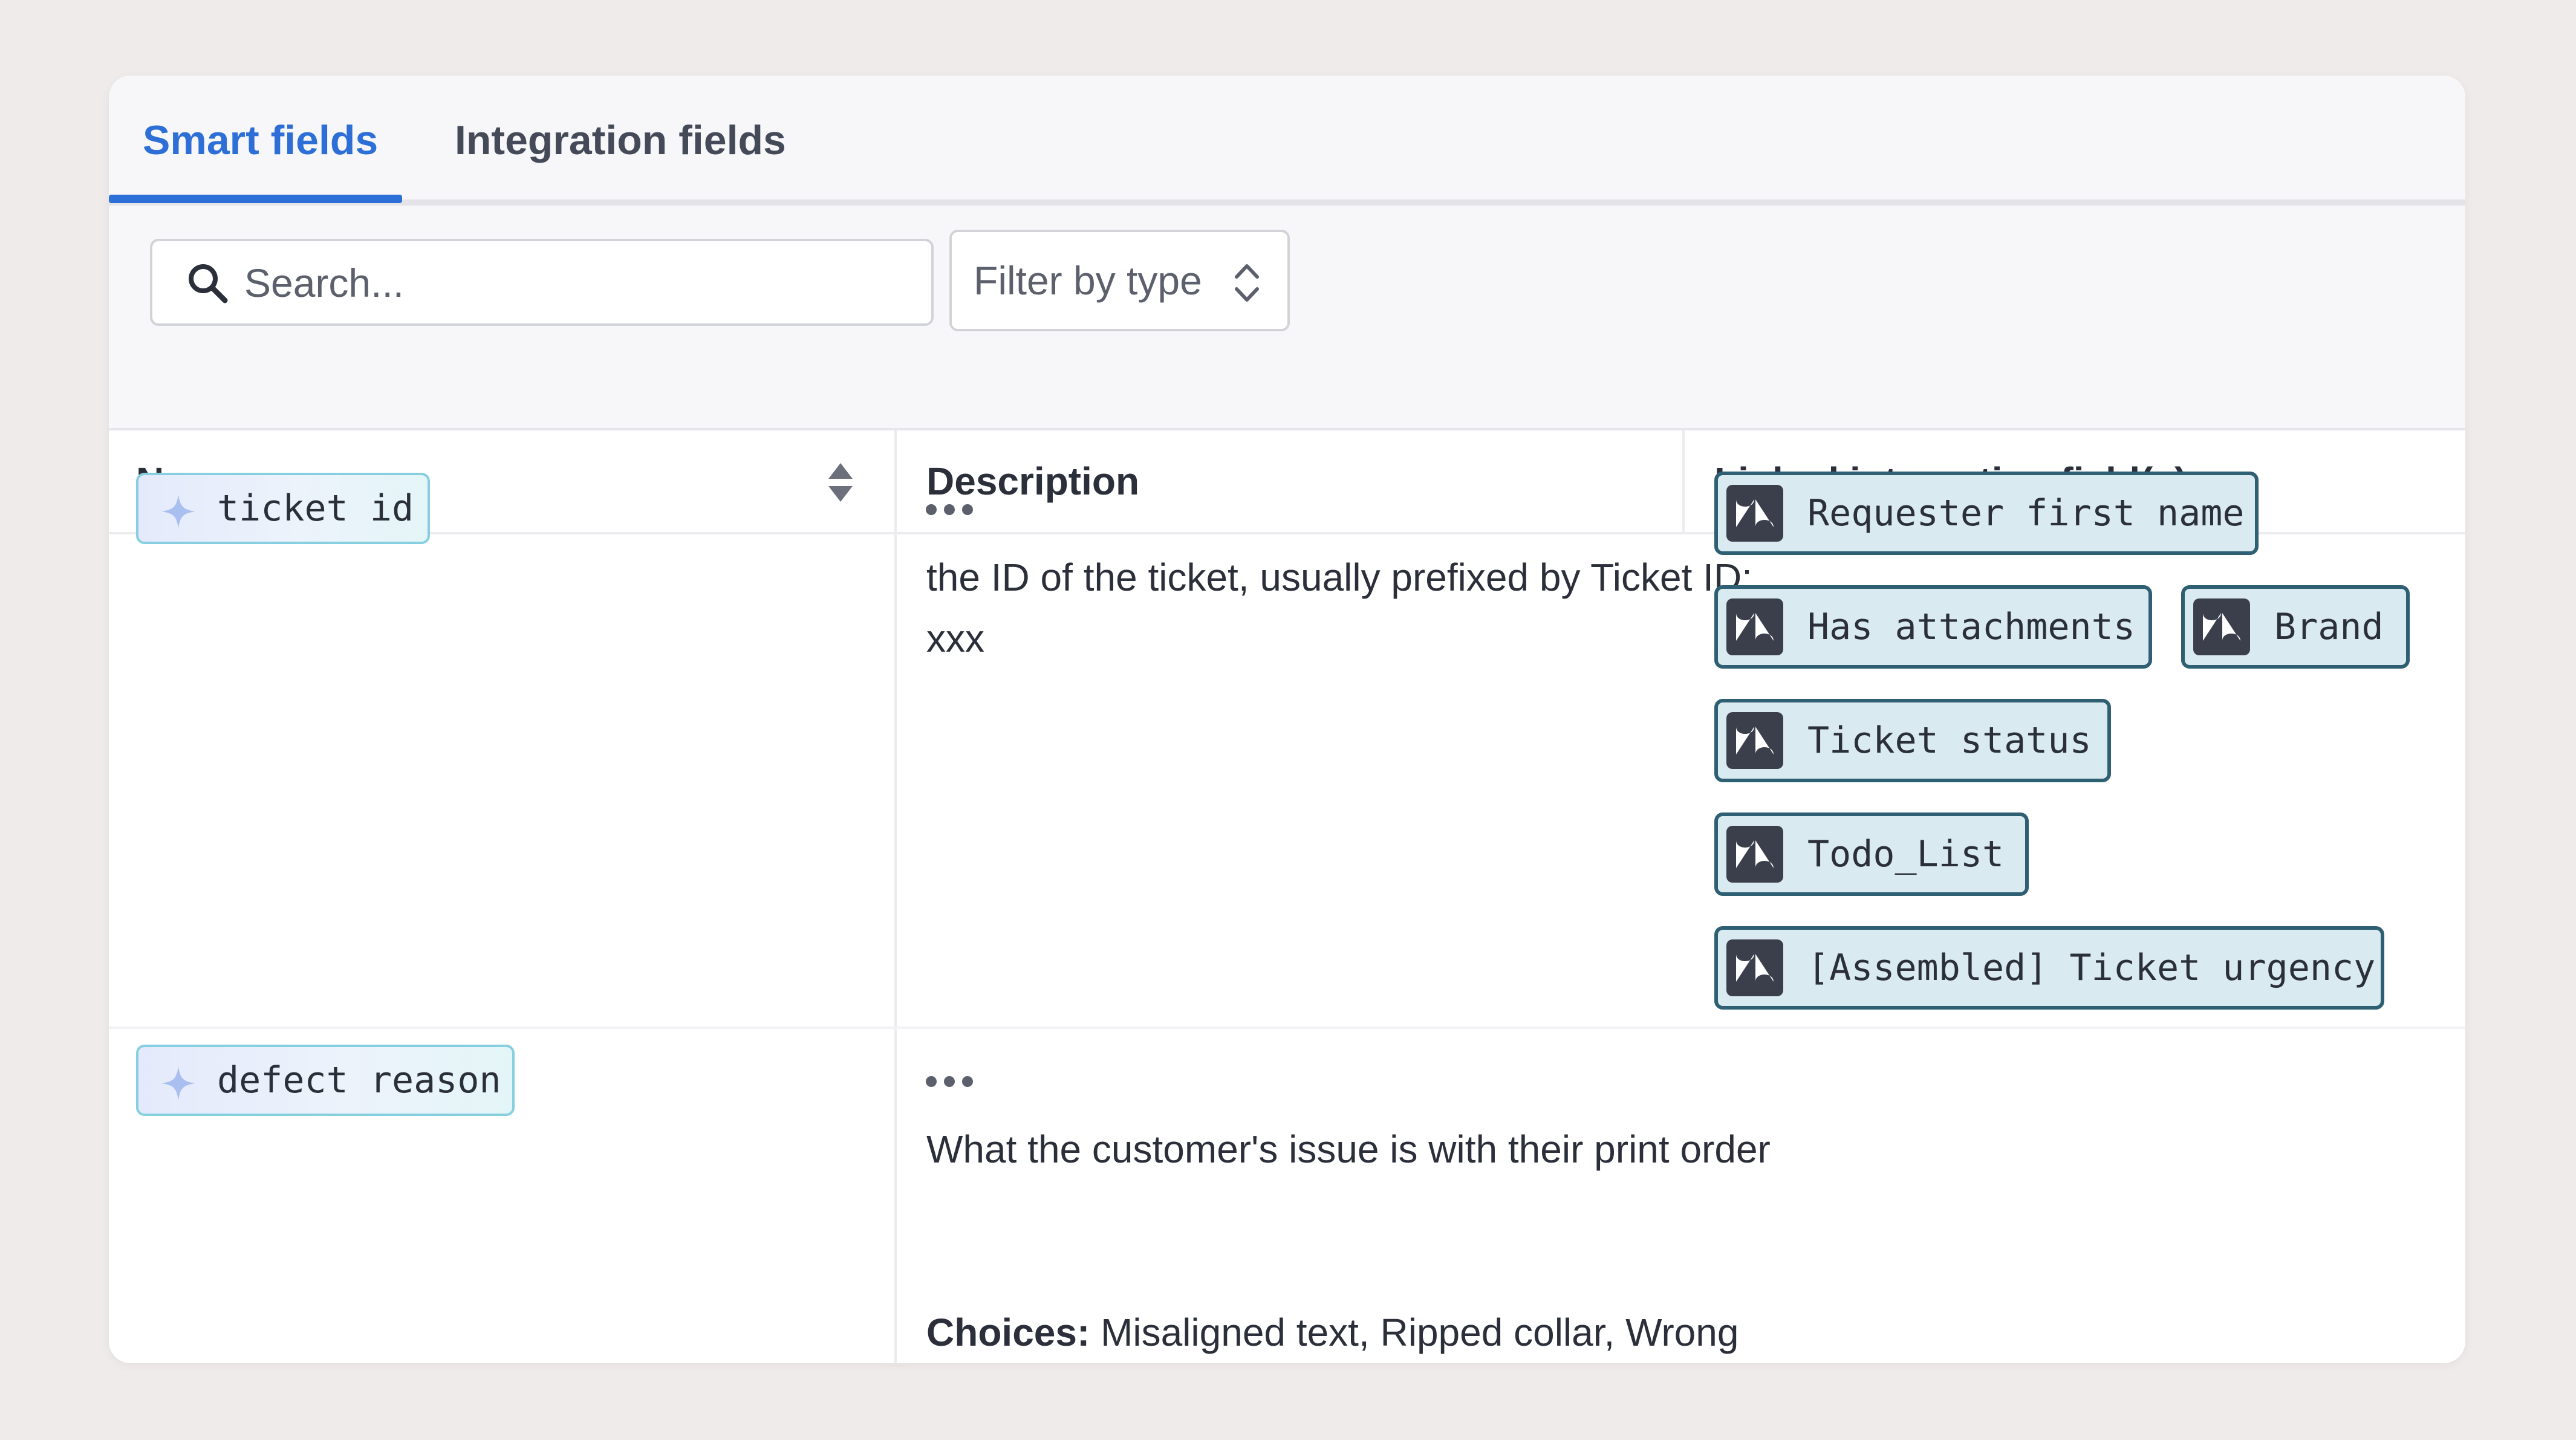 The width and height of the screenshot is (2576, 1440). What do you see at coordinates (1287, 1027) in the screenshot?
I see `row-divider` at bounding box center [1287, 1027].